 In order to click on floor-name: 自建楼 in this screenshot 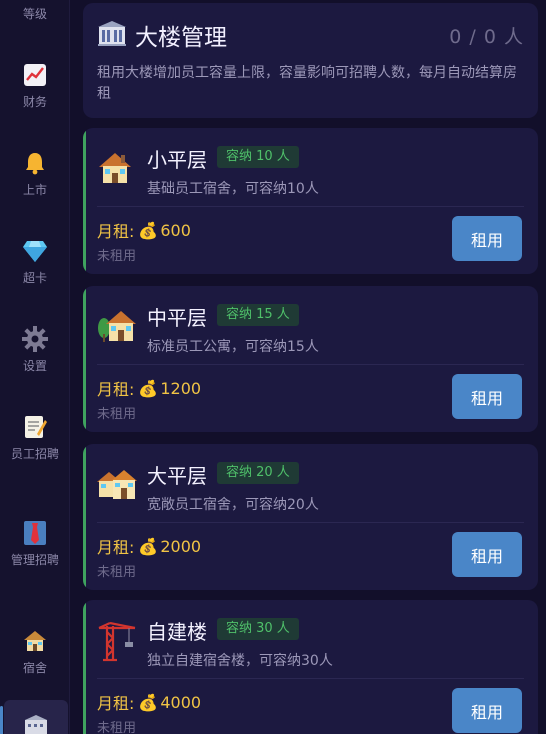, I will do `click(177, 632)`.